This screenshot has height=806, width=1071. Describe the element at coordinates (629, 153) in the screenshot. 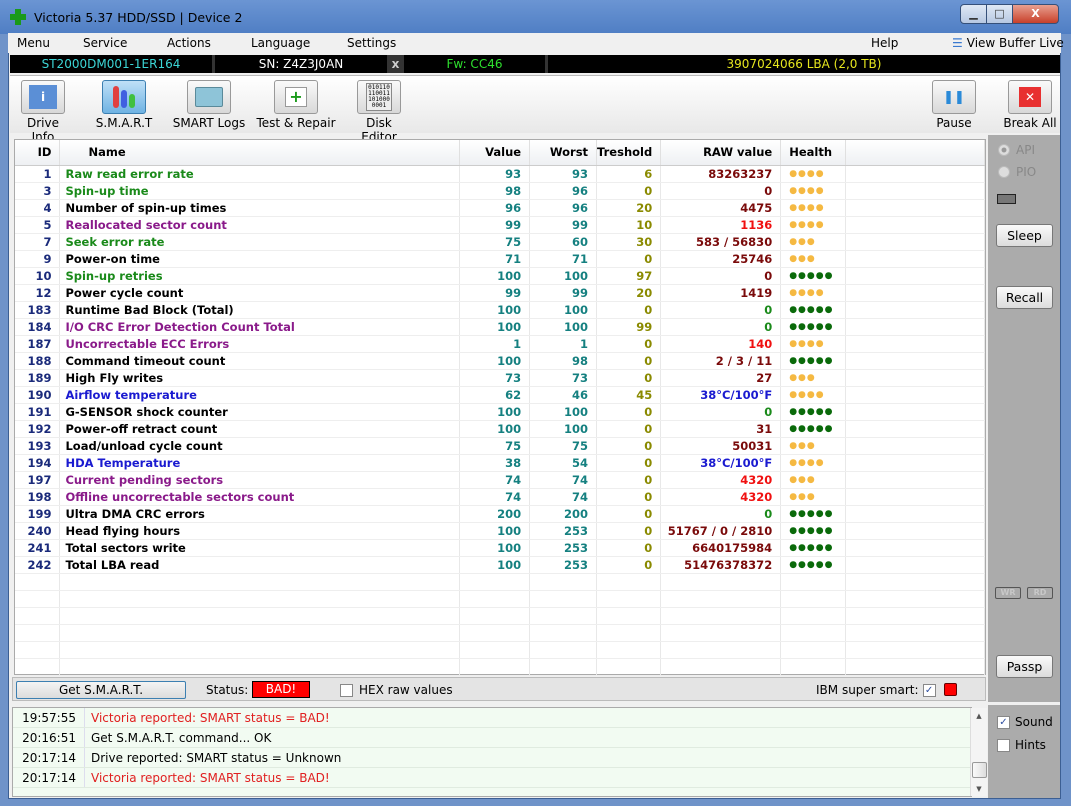

I see `col-threshold: Treshold` at that location.